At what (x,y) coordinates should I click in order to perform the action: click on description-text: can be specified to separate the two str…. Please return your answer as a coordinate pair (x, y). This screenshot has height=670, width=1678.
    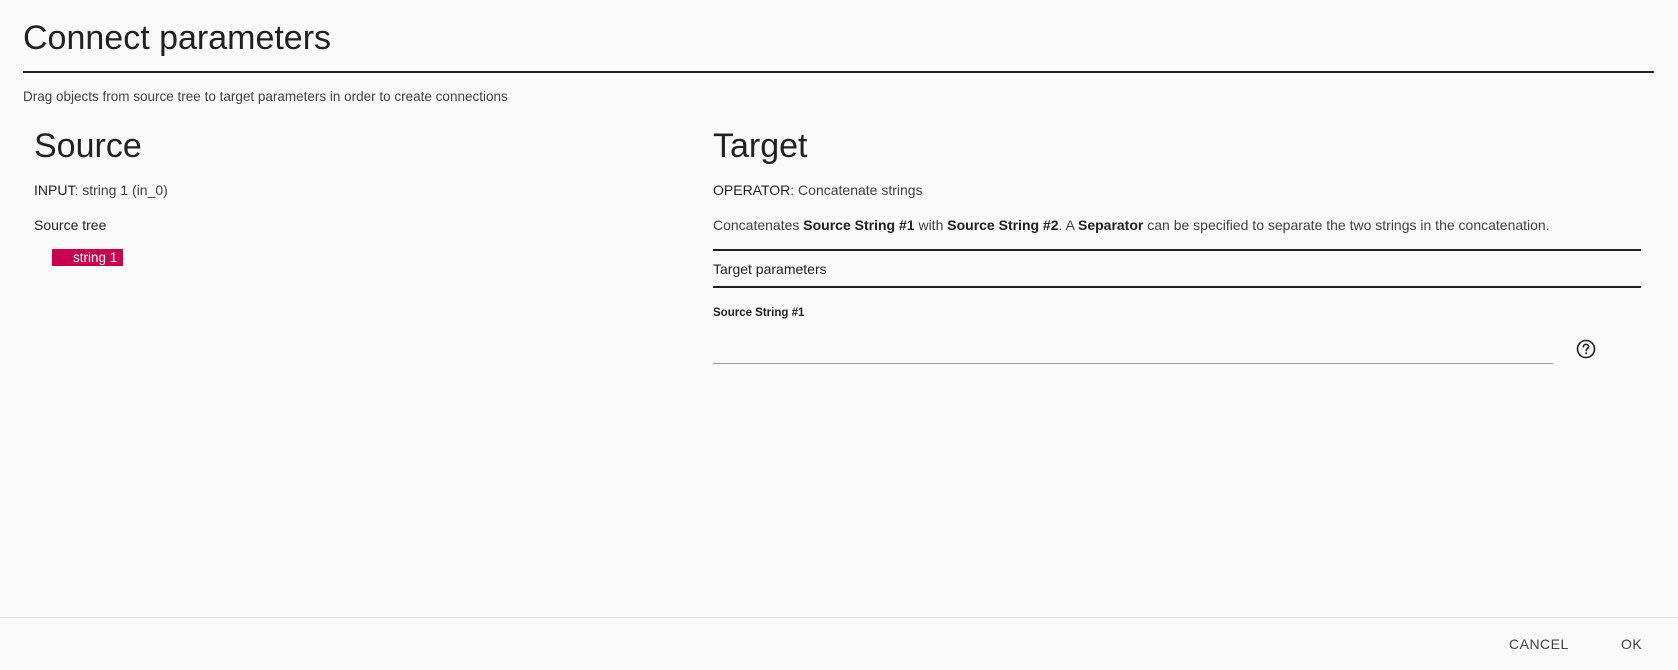
    Looking at the image, I should click on (1346, 225).